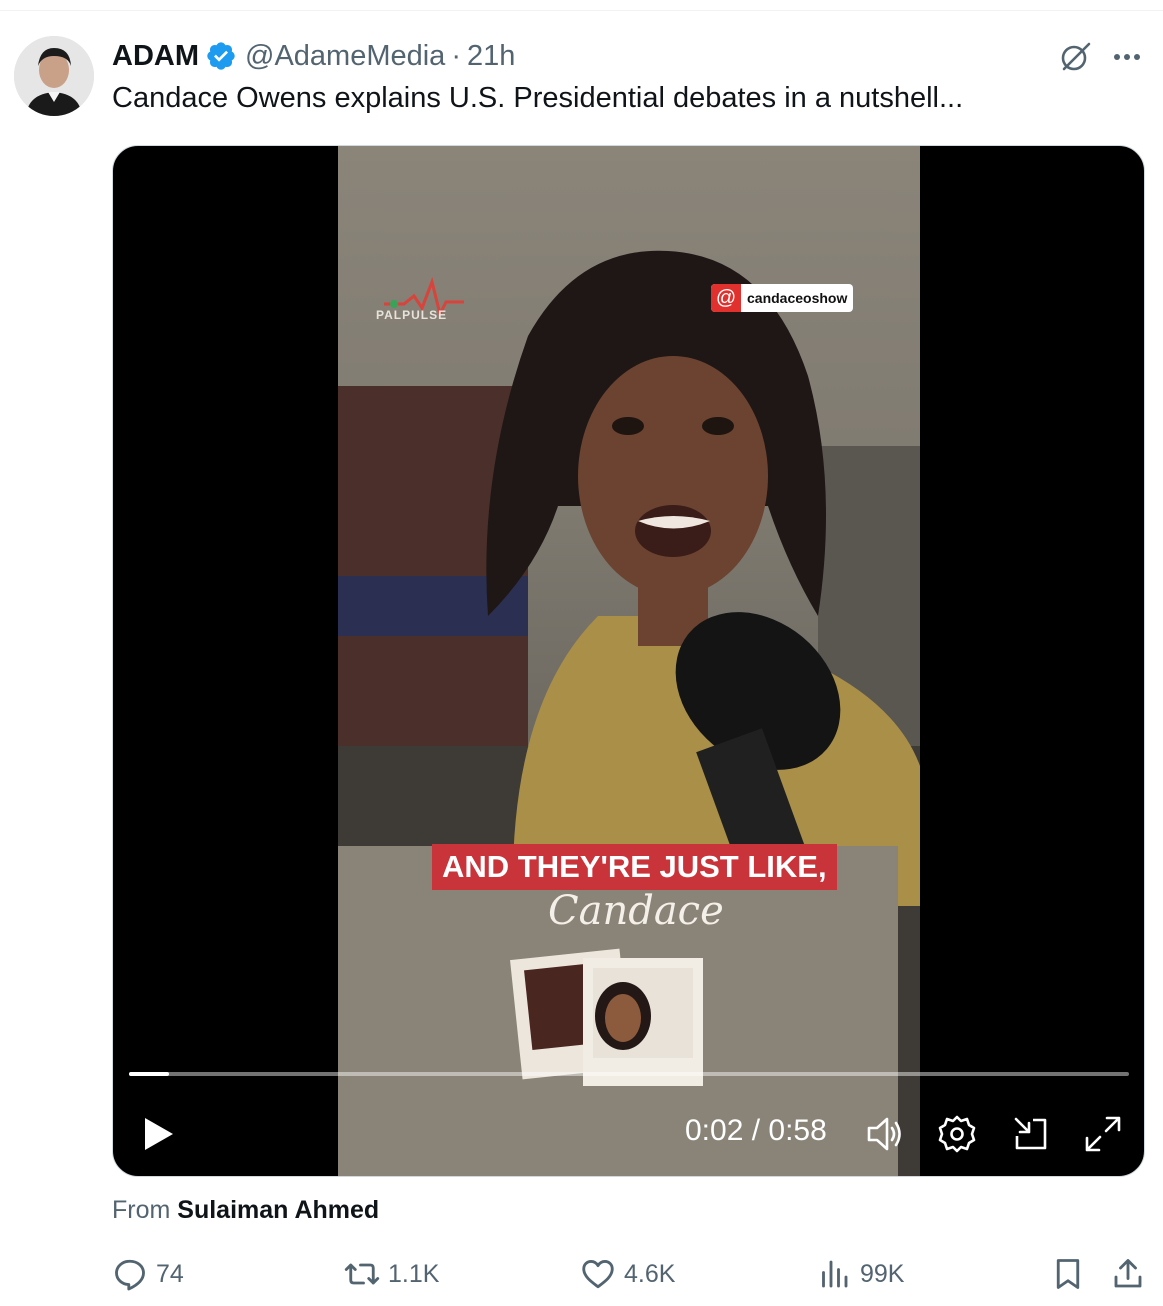  What do you see at coordinates (1075, 57) in the screenshot?
I see `grok-icon` at bounding box center [1075, 57].